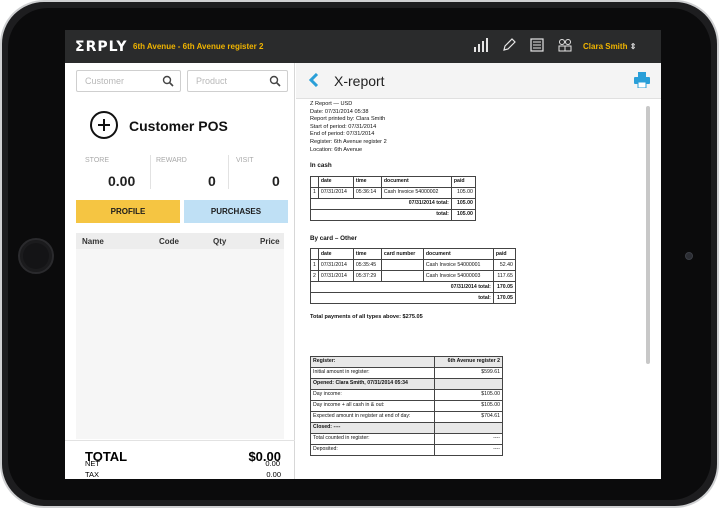 The image size is (719, 508). What do you see at coordinates (367, 276) in the screenshot?
I see `cell: 05:37:29` at bounding box center [367, 276].